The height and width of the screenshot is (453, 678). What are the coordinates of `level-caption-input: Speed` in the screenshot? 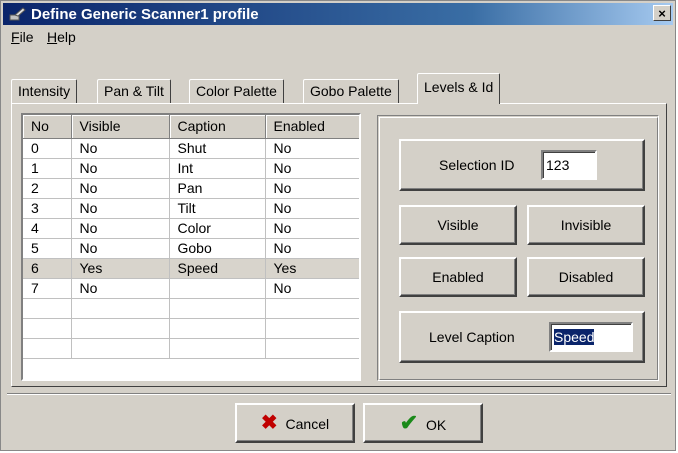 It's located at (591, 337).